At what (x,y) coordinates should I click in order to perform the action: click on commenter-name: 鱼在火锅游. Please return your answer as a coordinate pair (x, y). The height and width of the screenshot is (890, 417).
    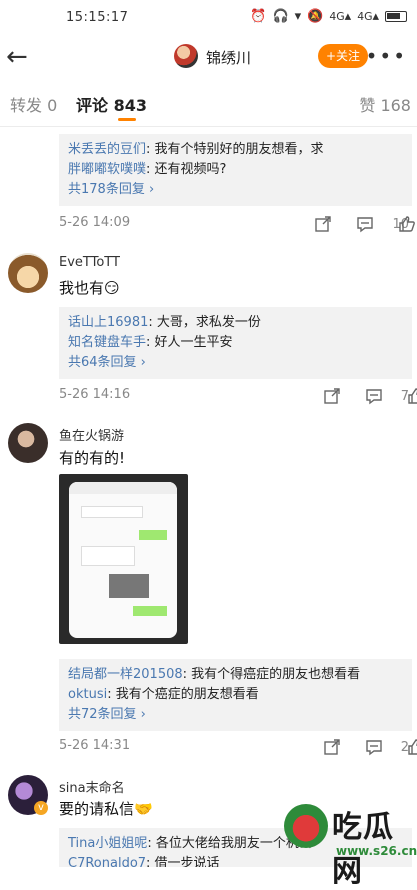
    Looking at the image, I should click on (91, 434).